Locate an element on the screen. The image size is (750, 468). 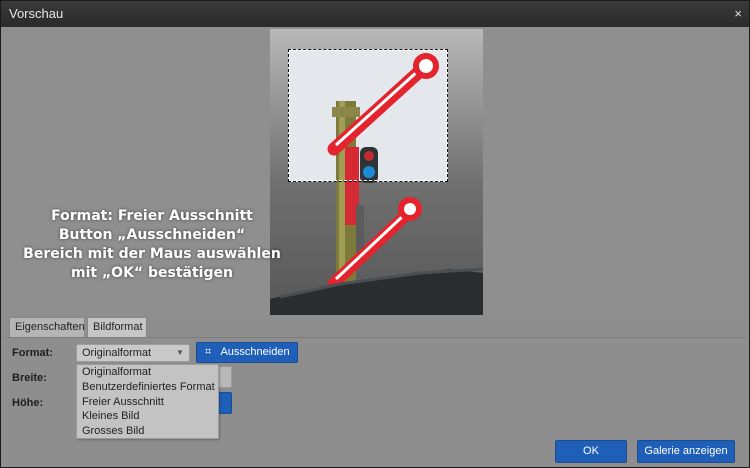
tab-eigenschaften: Eigenschaften is located at coordinates (47, 327).